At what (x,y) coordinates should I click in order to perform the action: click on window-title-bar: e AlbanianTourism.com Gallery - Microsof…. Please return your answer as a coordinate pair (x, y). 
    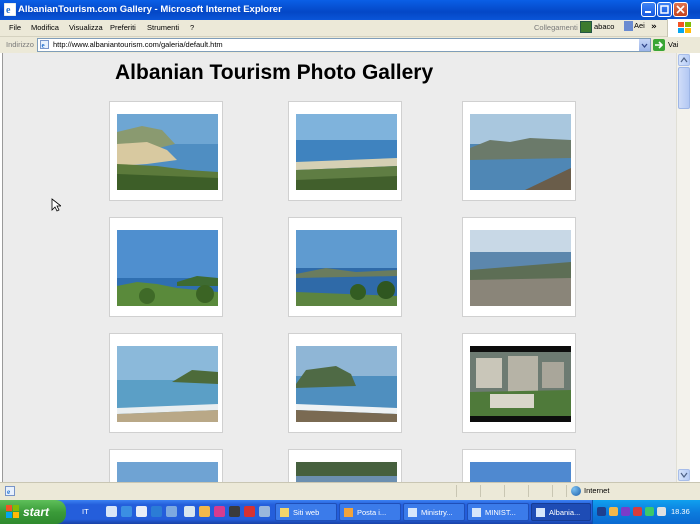
    Looking at the image, I should click on (350, 10).